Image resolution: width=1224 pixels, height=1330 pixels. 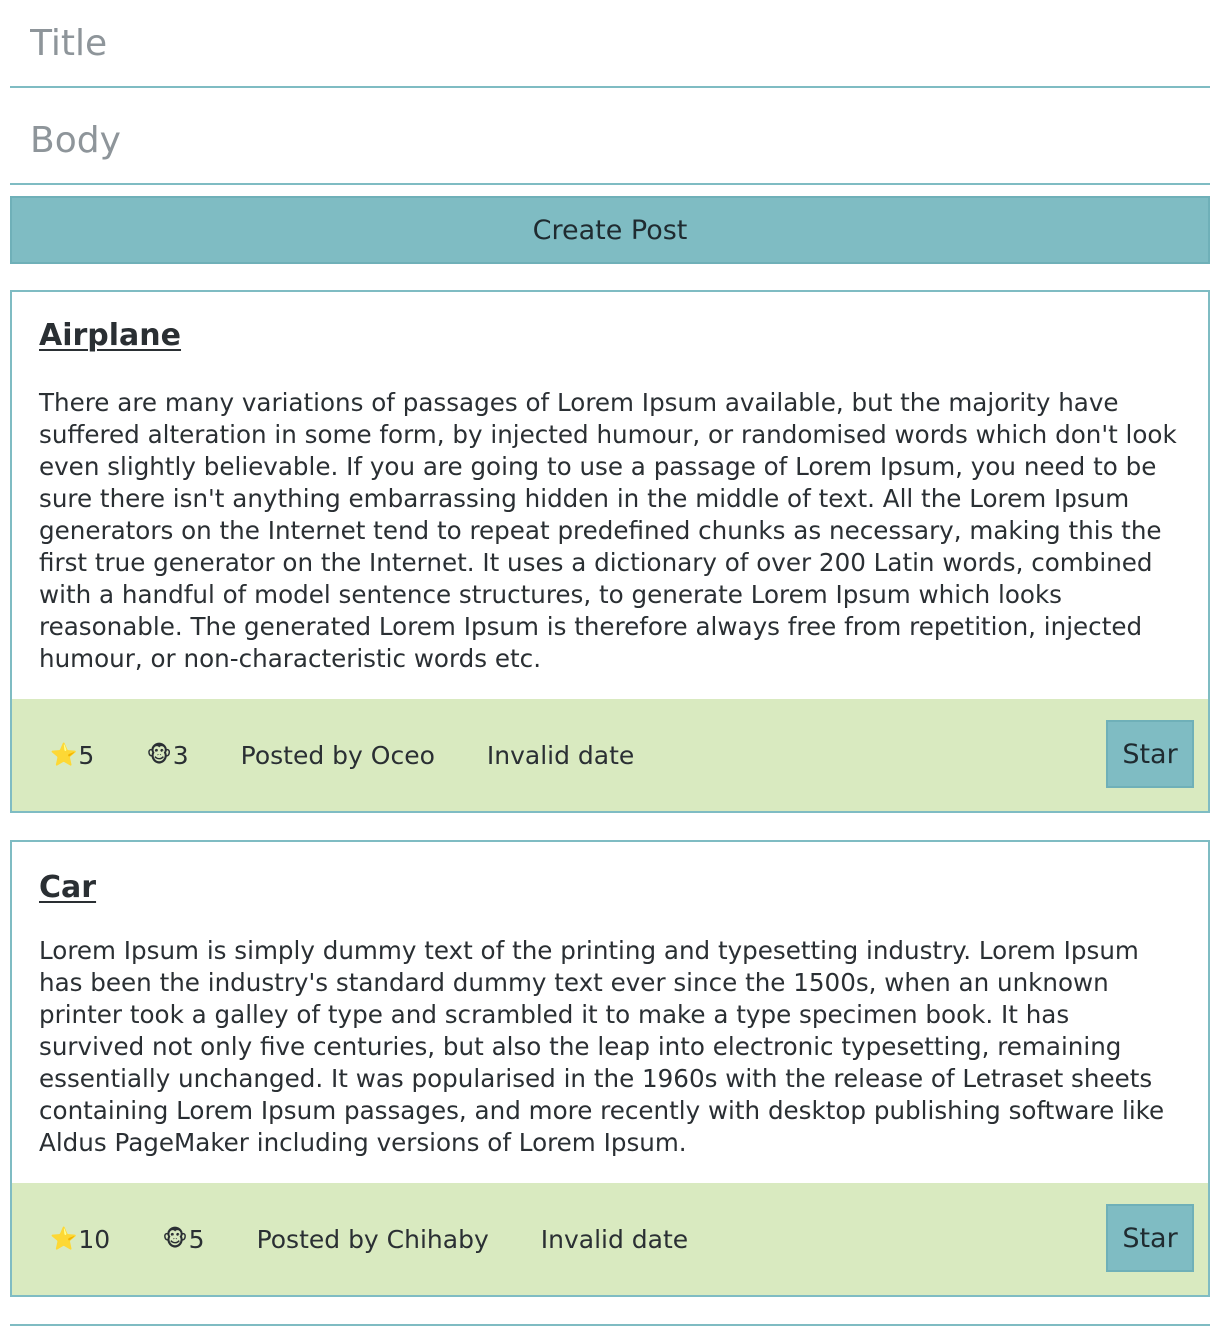 What do you see at coordinates (610, 230) in the screenshot?
I see `create-post-button: Create Post` at bounding box center [610, 230].